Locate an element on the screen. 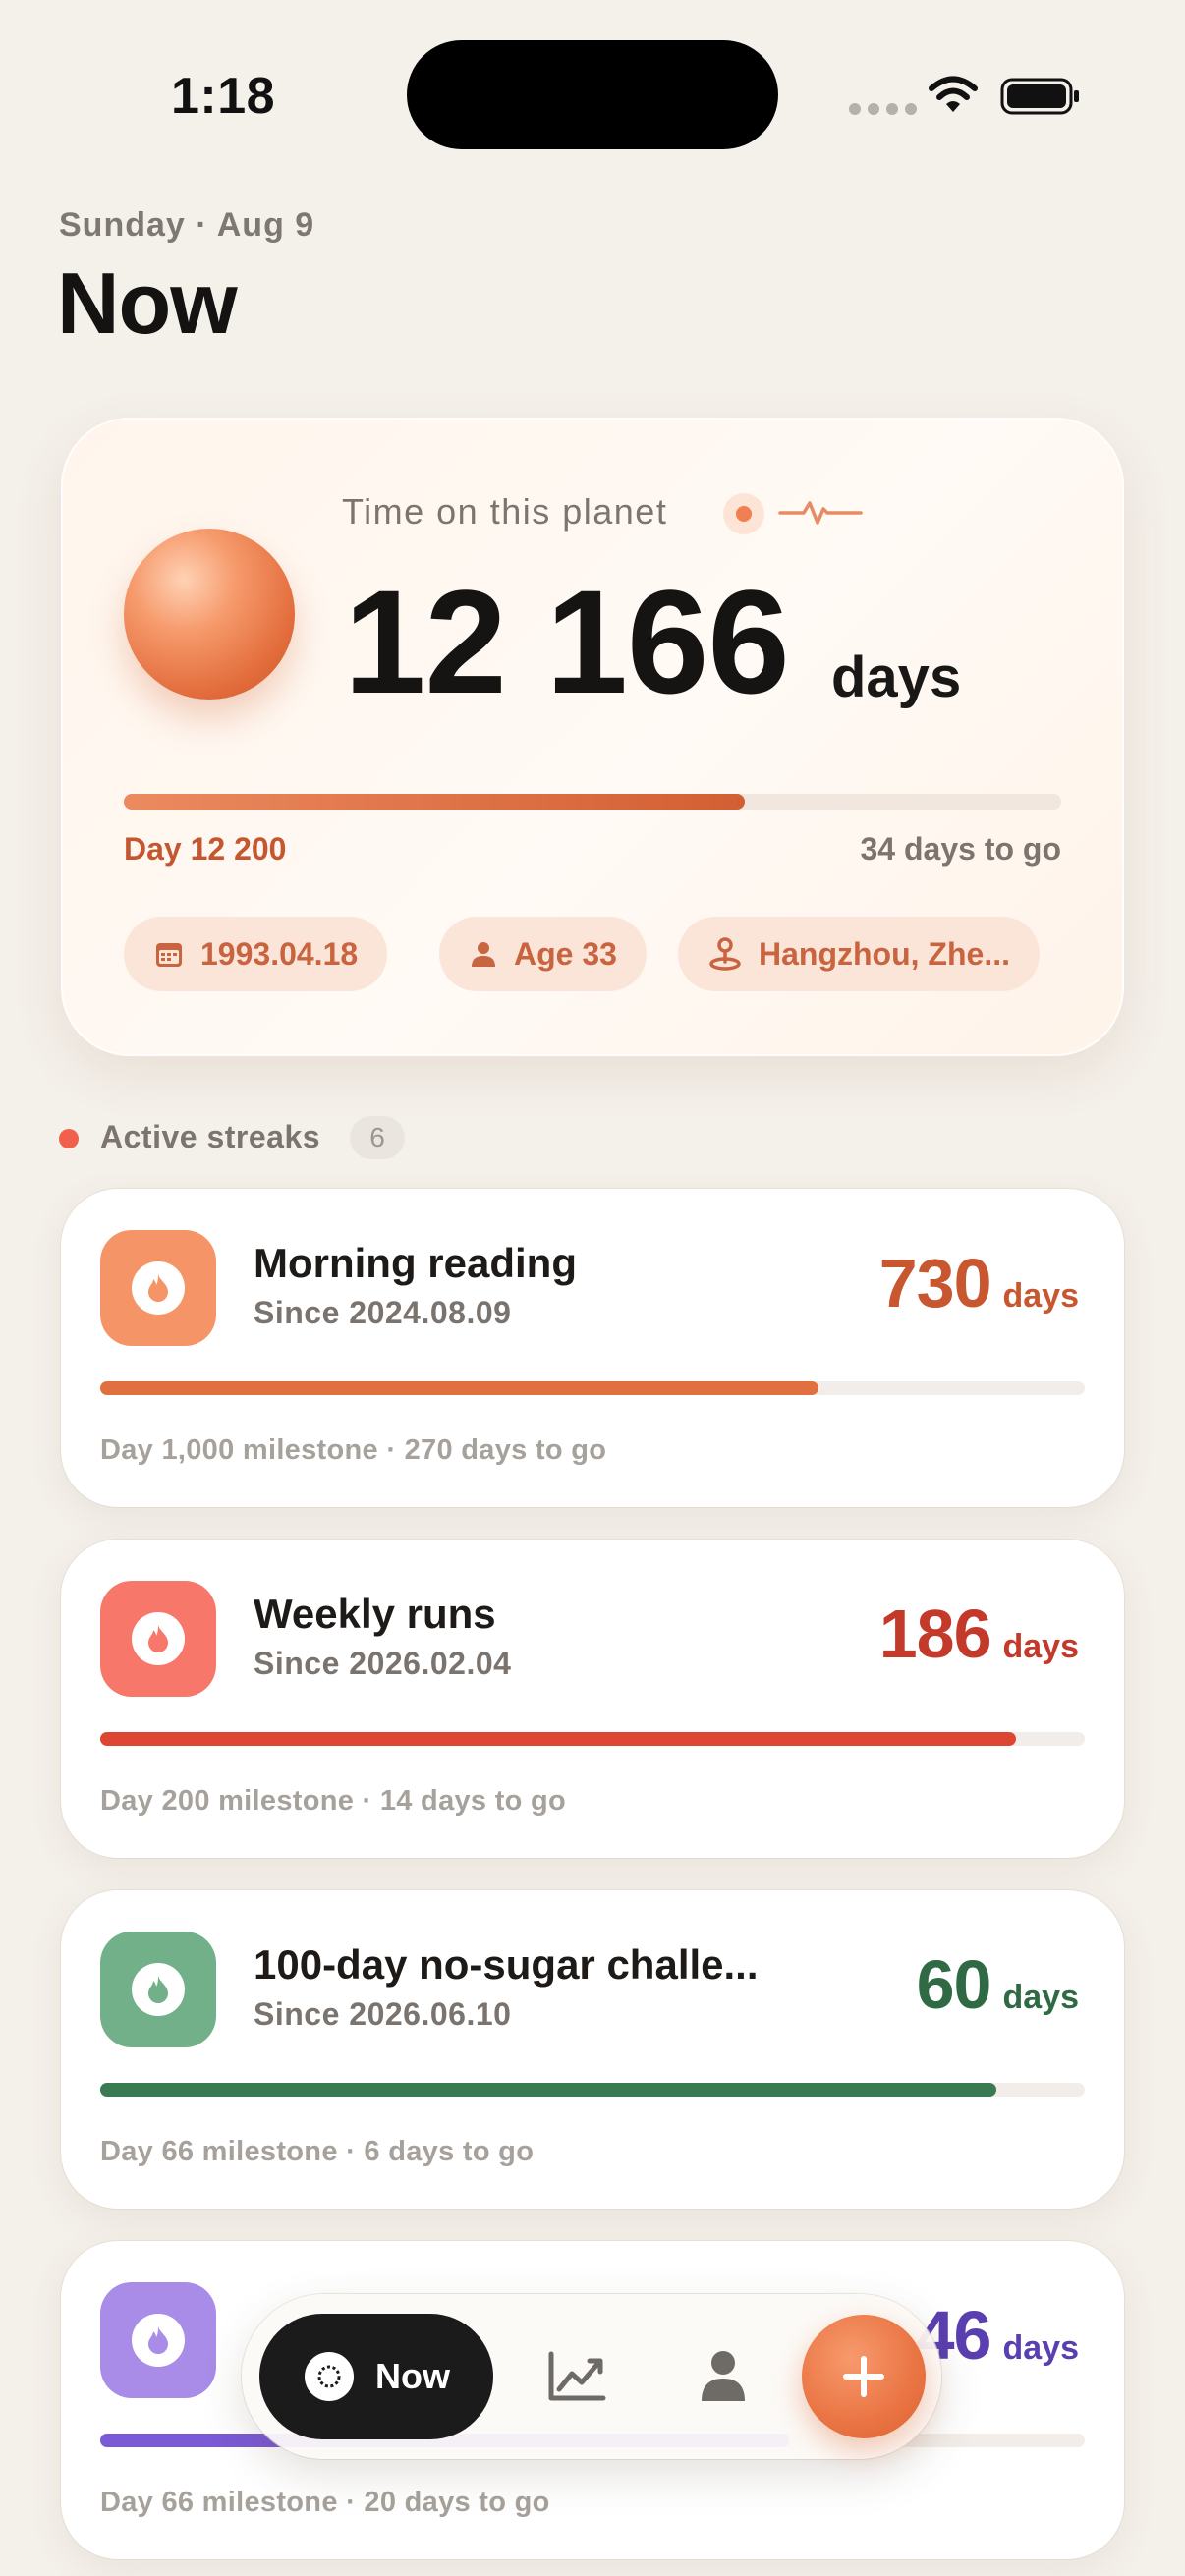 The image size is (1185, 2576). tab-now: Now is located at coordinates (376, 2376).